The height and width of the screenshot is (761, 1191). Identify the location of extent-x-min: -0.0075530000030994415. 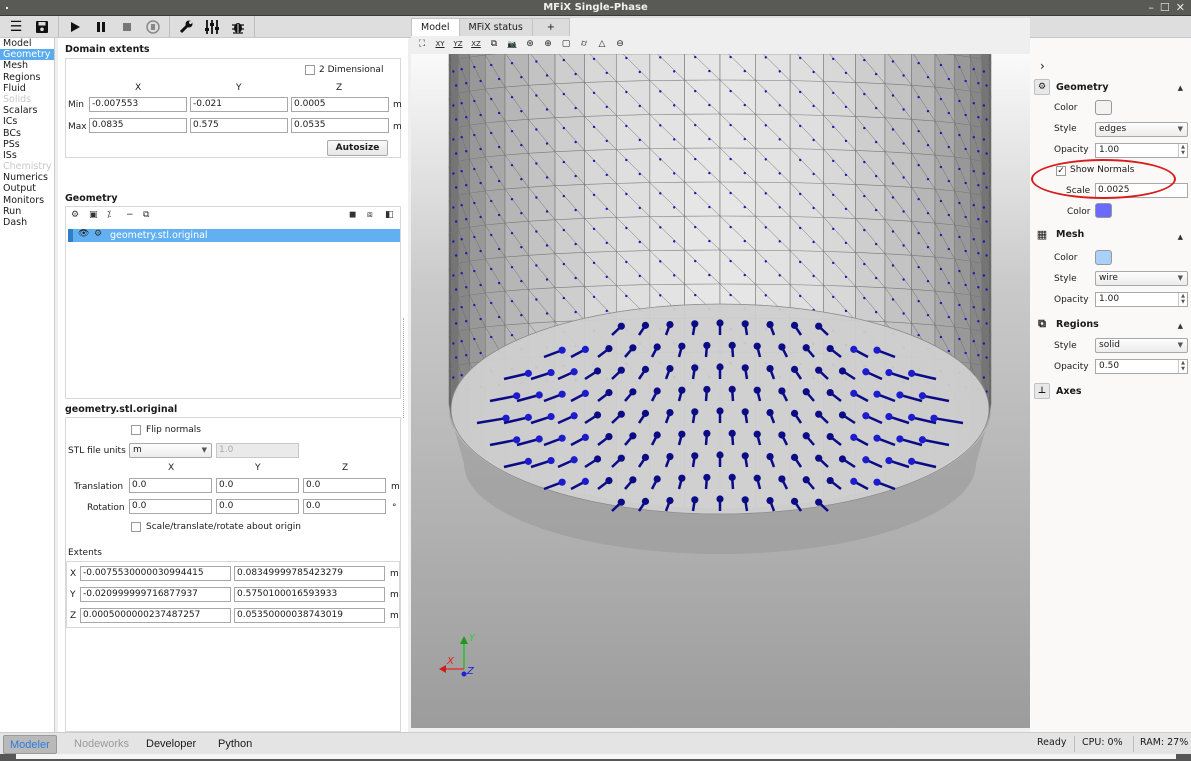
(155, 573).